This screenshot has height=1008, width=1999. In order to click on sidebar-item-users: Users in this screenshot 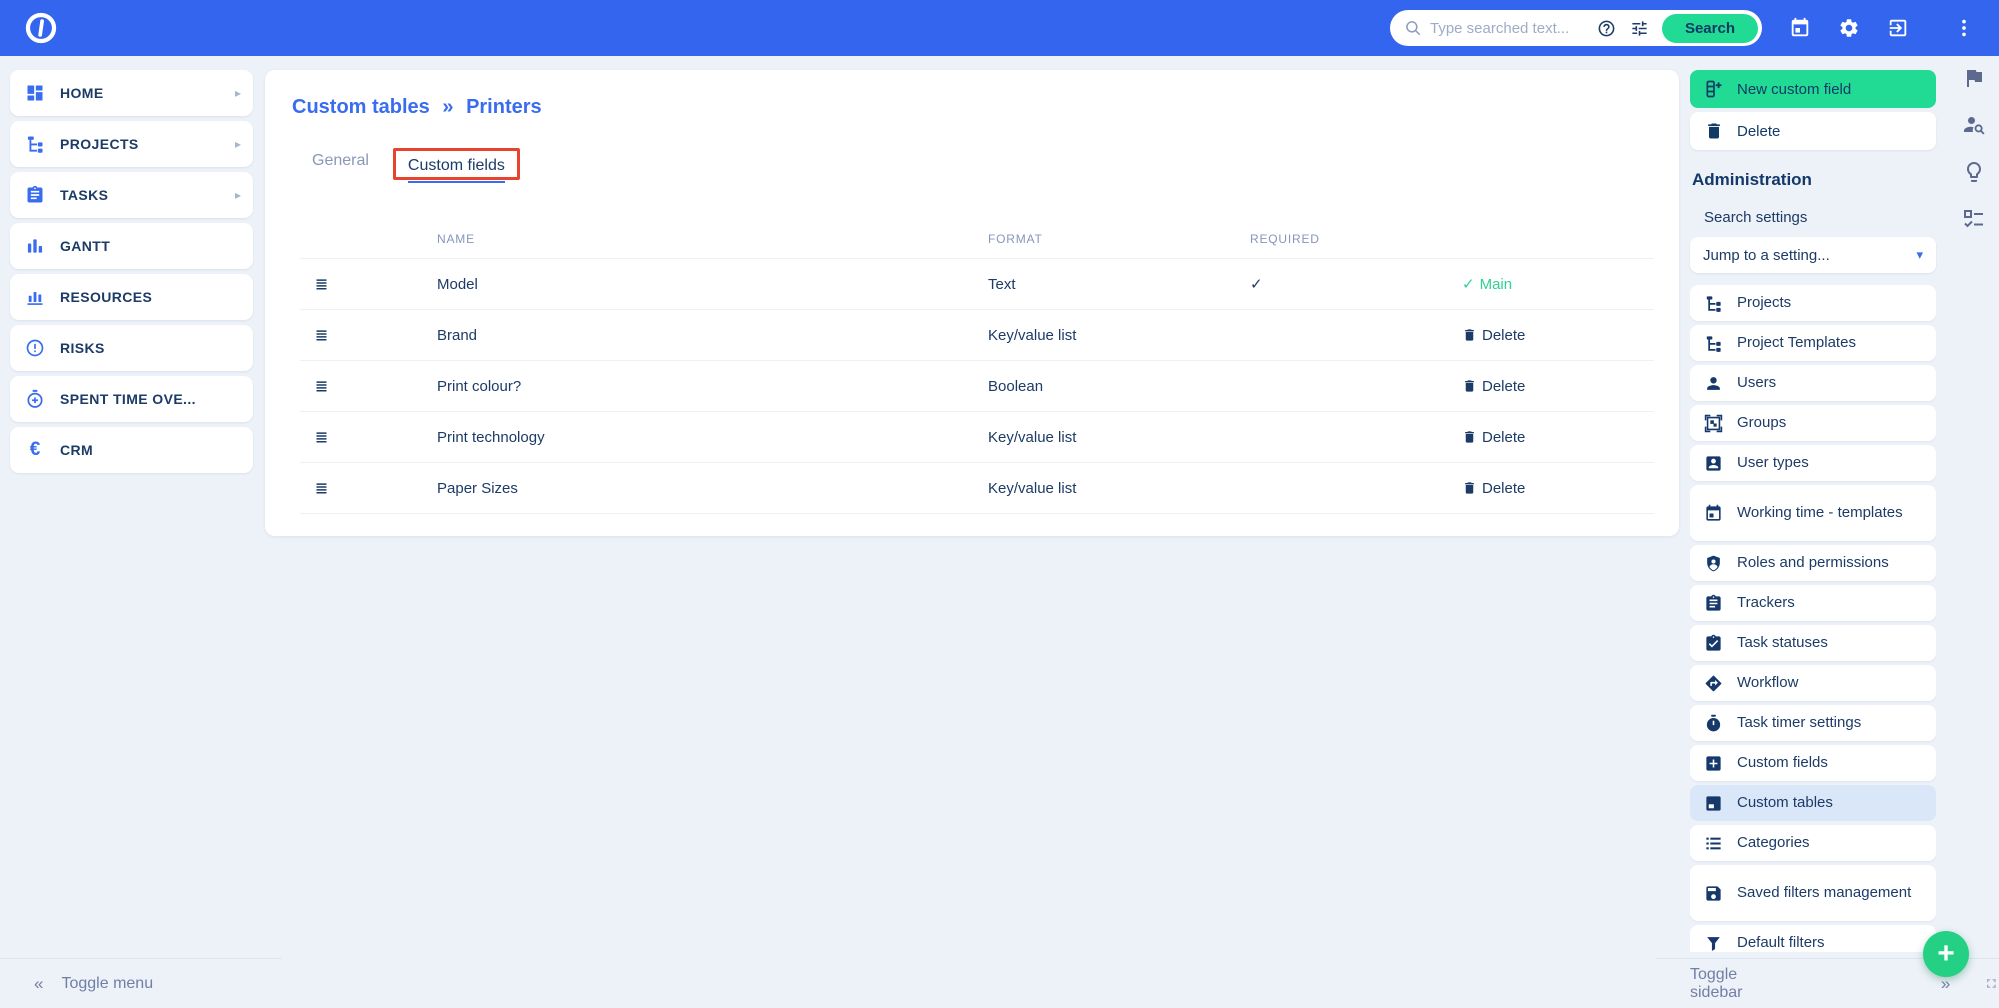, I will do `click(1813, 383)`.